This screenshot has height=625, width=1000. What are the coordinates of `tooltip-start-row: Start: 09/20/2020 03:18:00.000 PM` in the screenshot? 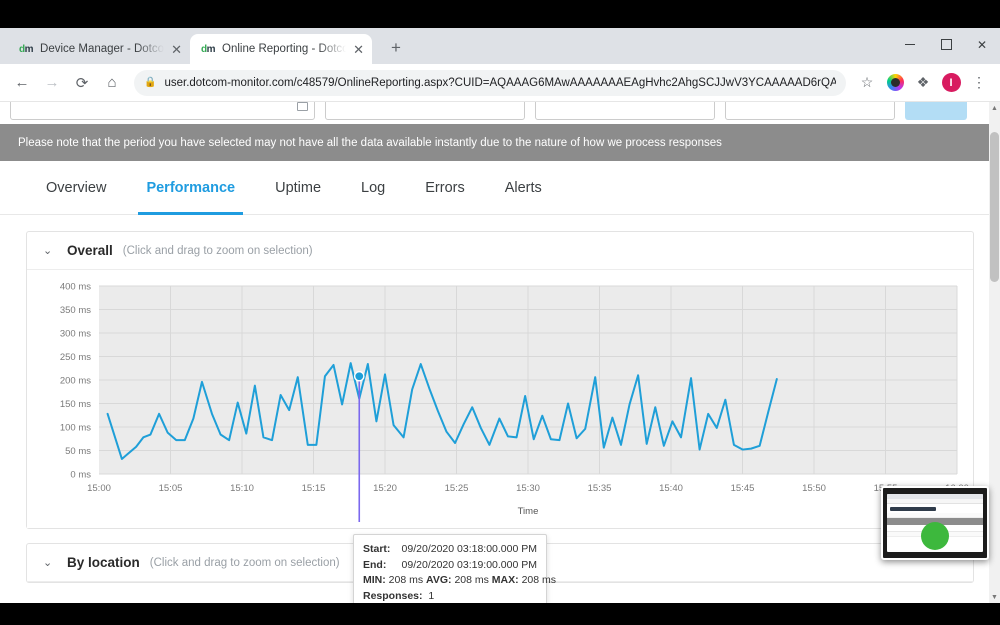 It's located at (450, 550).